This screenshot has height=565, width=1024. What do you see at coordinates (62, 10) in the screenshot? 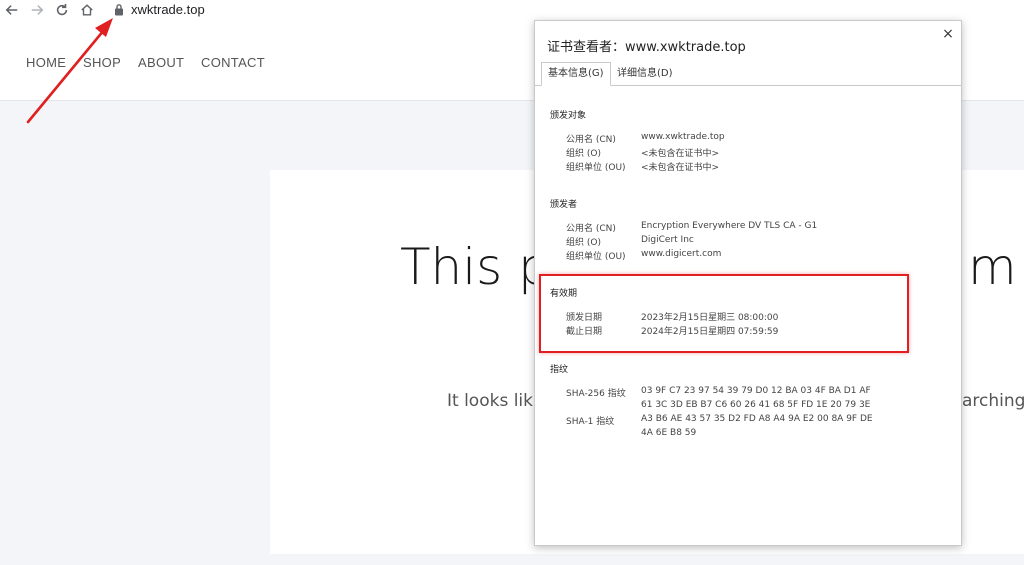
I see `reload-icon` at bounding box center [62, 10].